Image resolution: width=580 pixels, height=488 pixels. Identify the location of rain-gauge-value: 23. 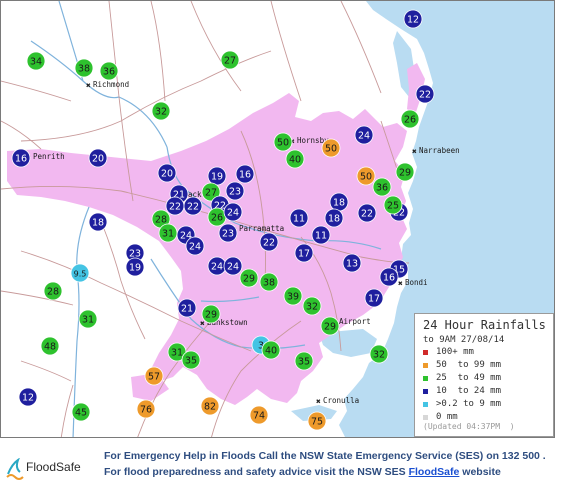
(228, 234).